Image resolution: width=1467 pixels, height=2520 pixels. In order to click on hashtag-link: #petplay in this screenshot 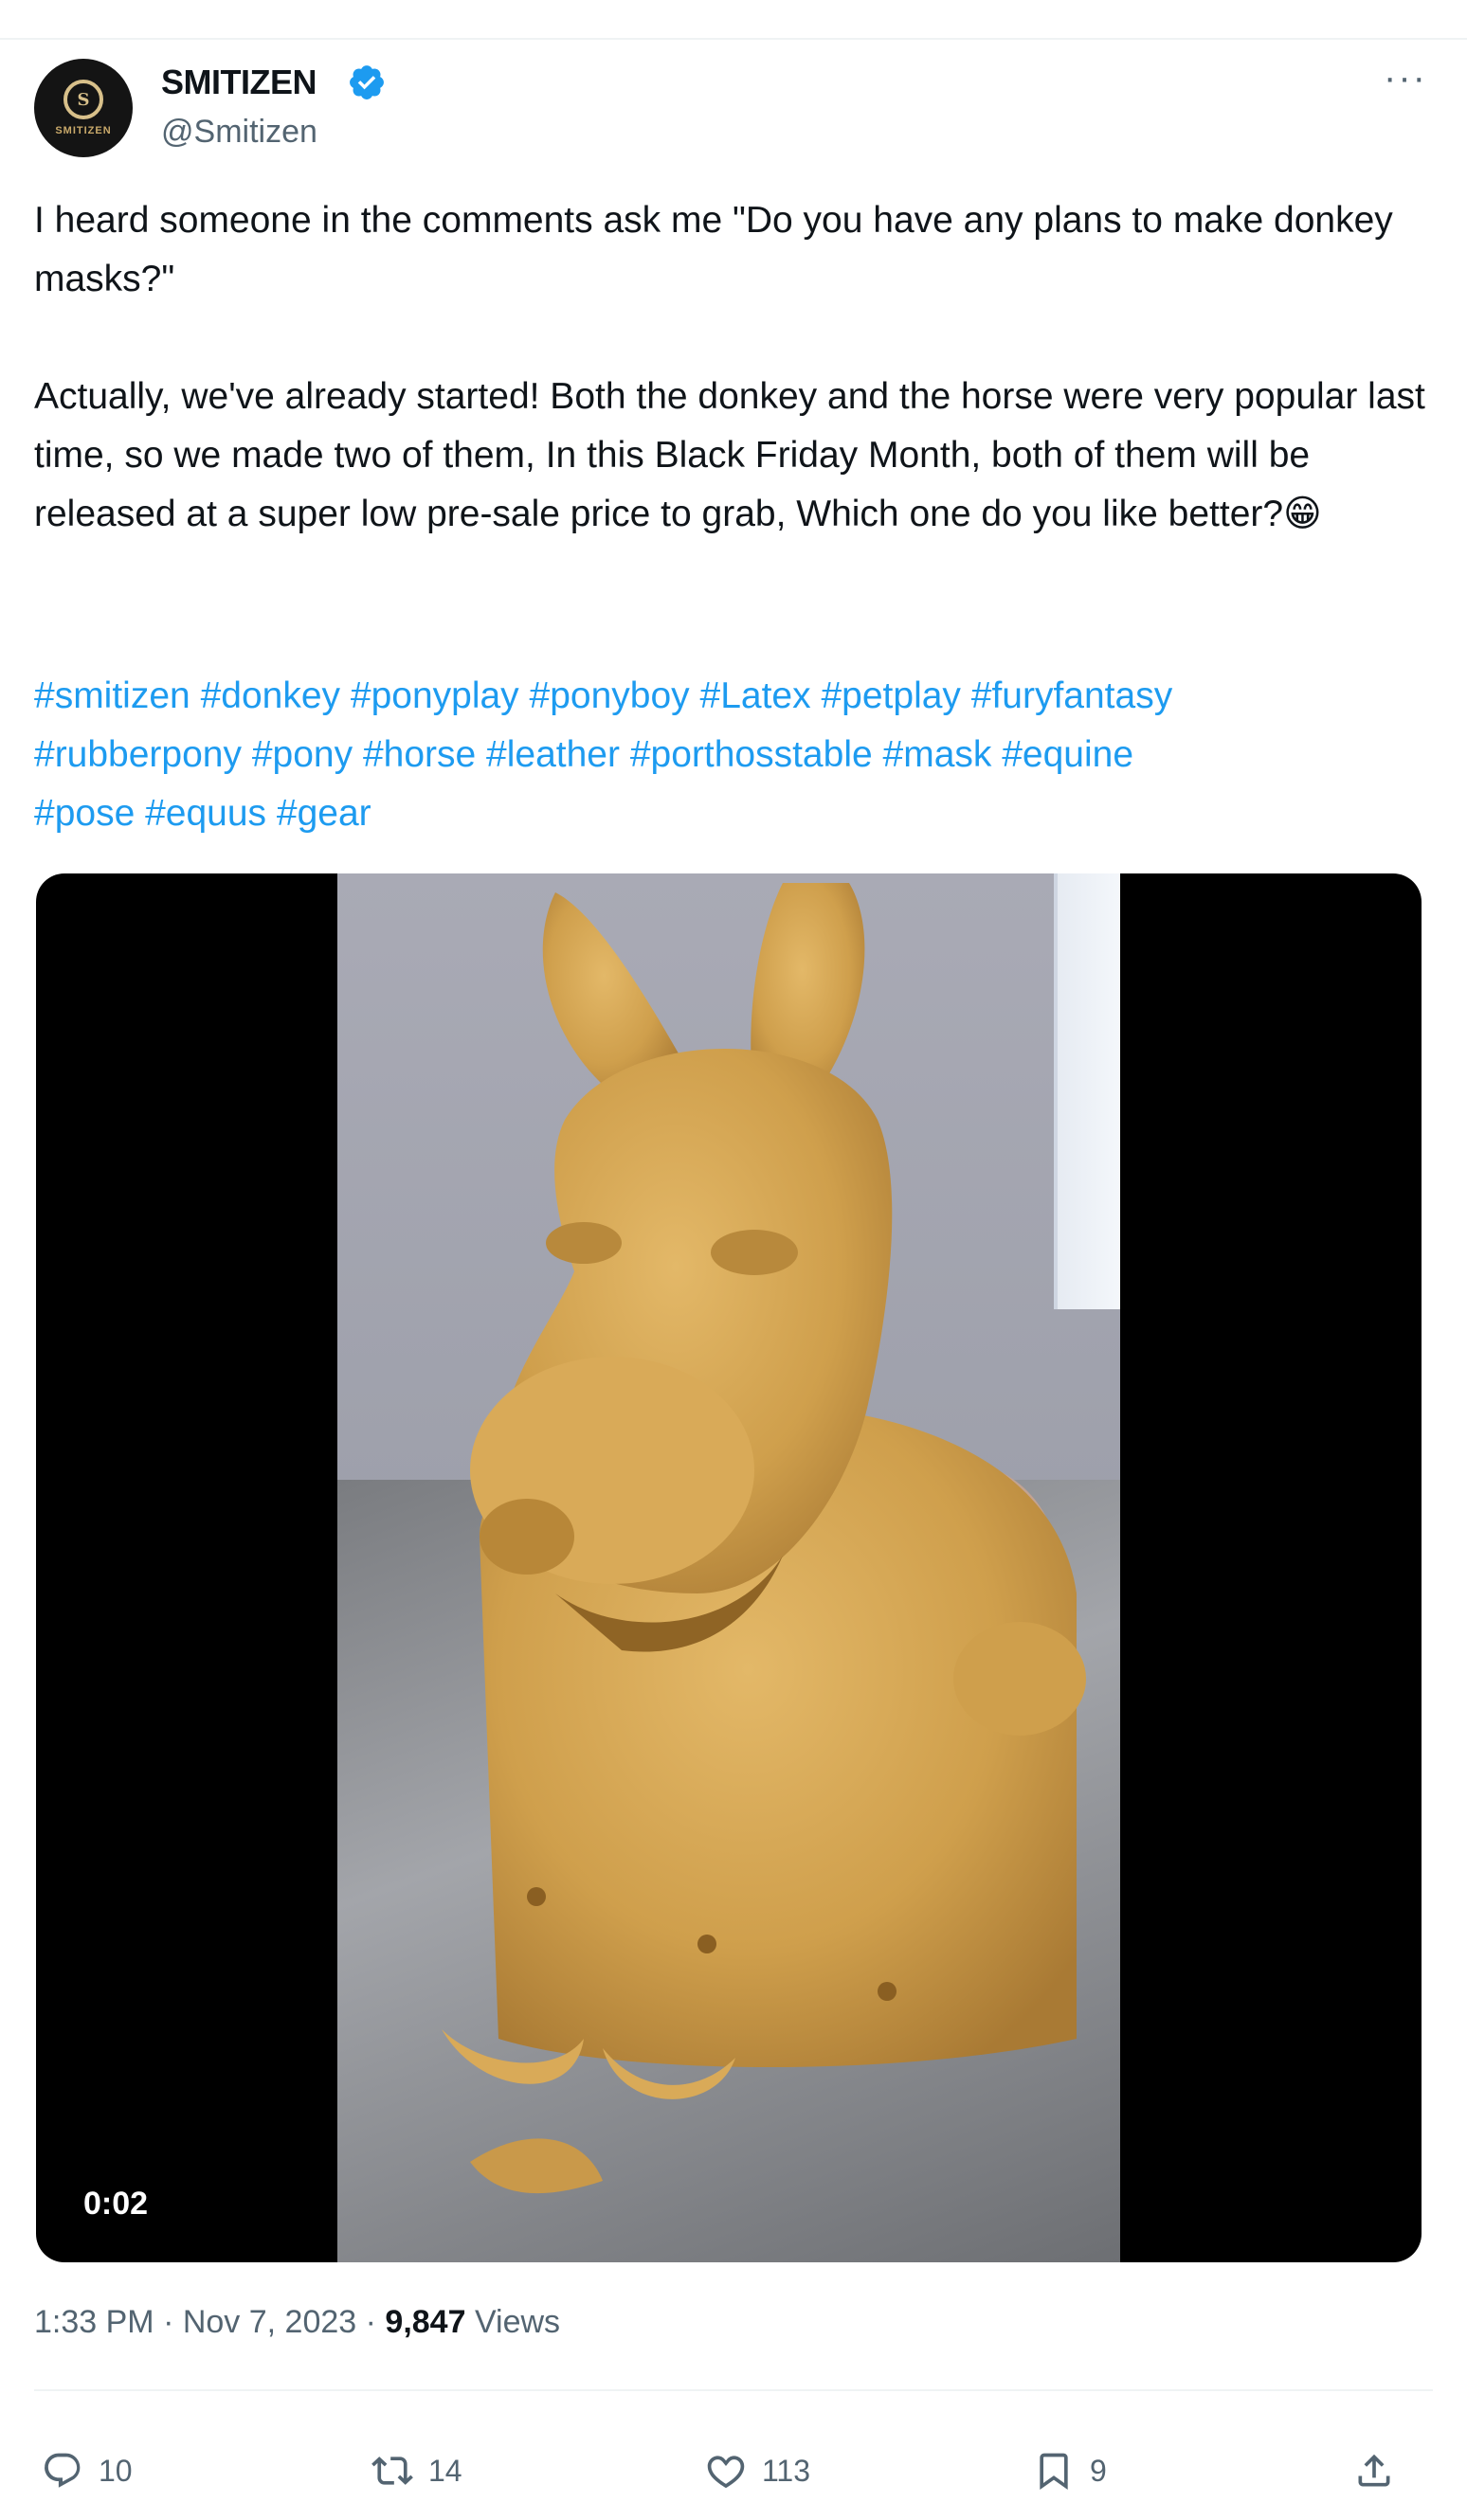, I will do `click(890, 695)`.